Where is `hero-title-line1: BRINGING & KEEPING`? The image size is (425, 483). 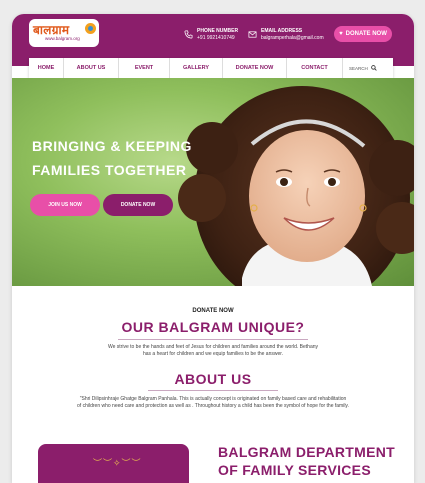 hero-title-line1: BRINGING & KEEPING is located at coordinates (112, 146).